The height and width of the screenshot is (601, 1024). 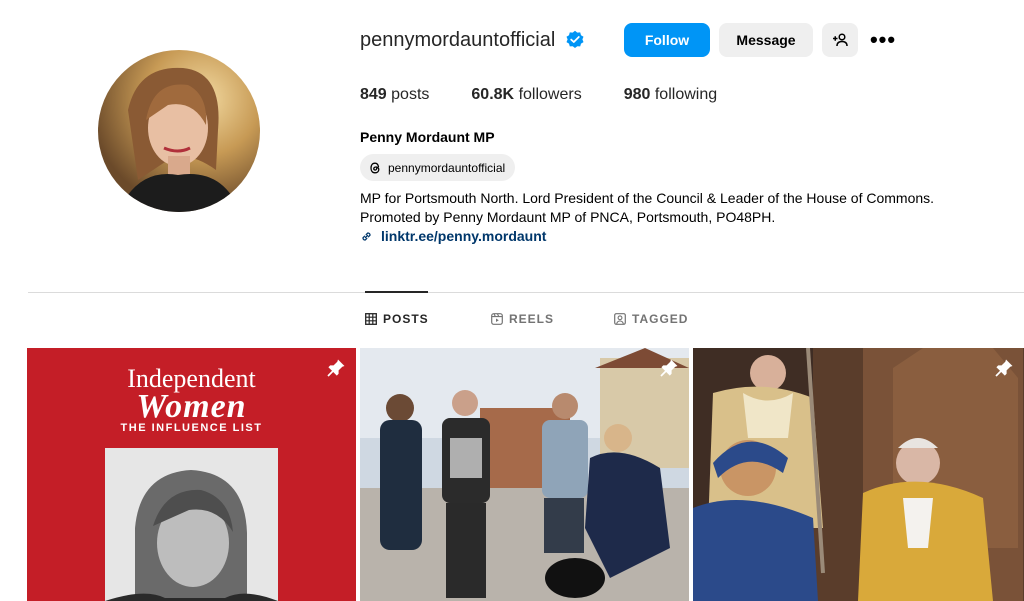 I want to click on suggest-accounts-button, so click(x=840, y=40).